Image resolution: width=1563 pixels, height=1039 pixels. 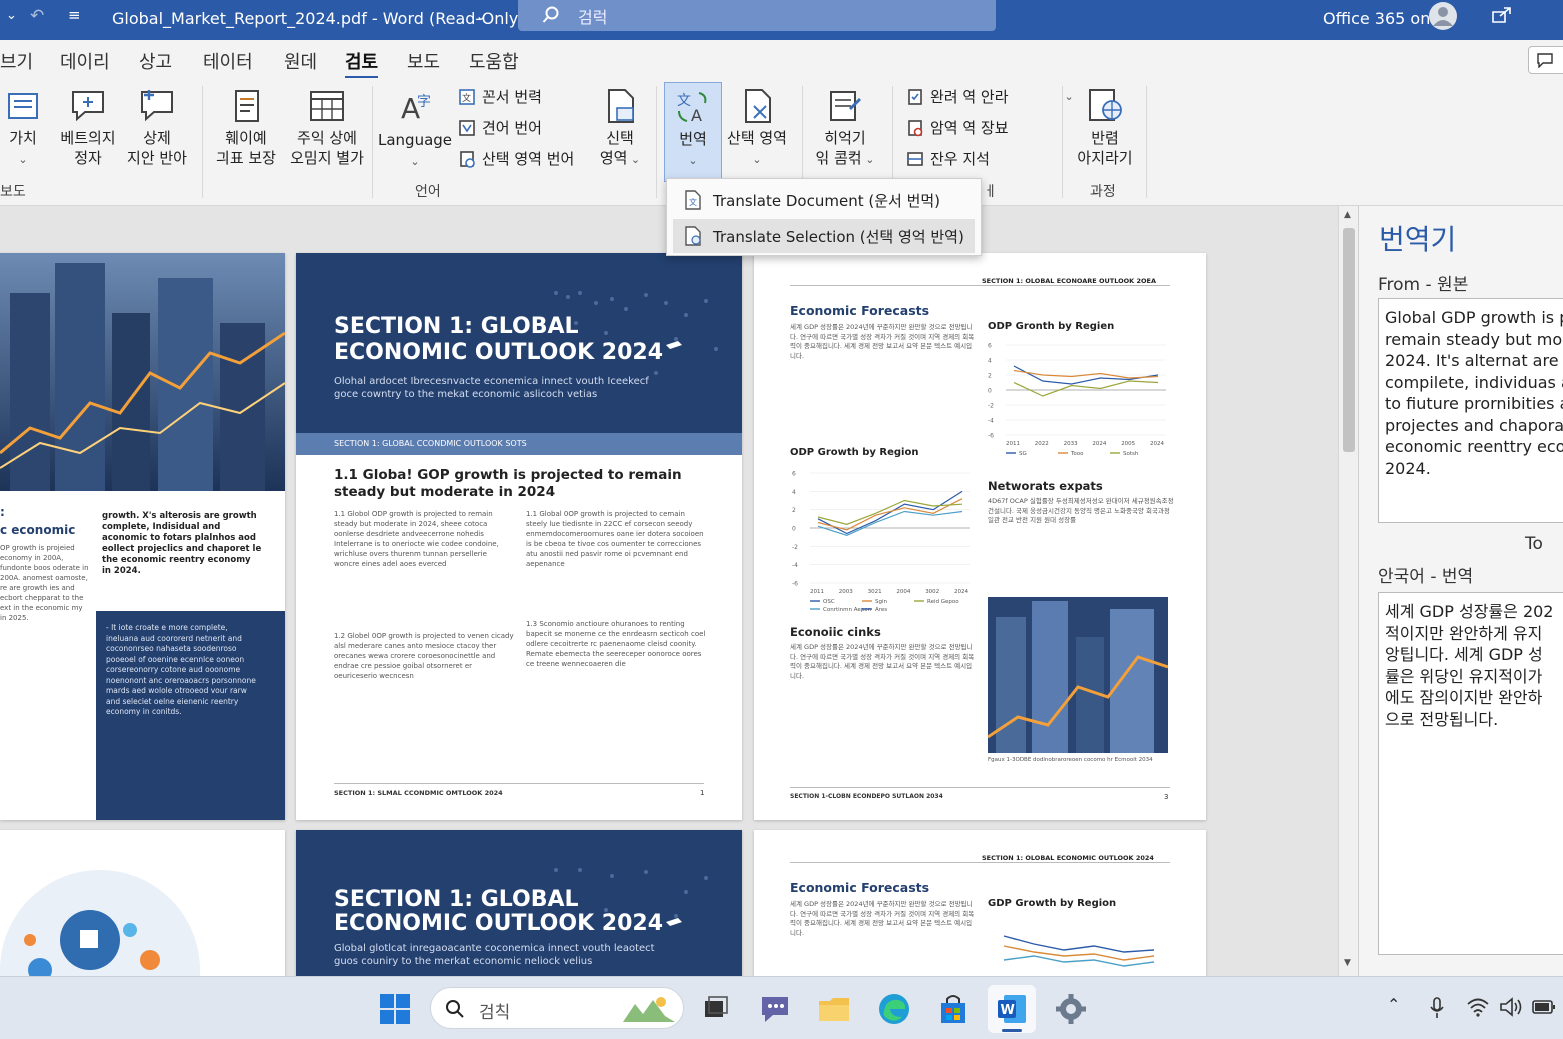 What do you see at coordinates (1079, 951) in the screenshot?
I see `chart-gdp-growth-preview` at bounding box center [1079, 951].